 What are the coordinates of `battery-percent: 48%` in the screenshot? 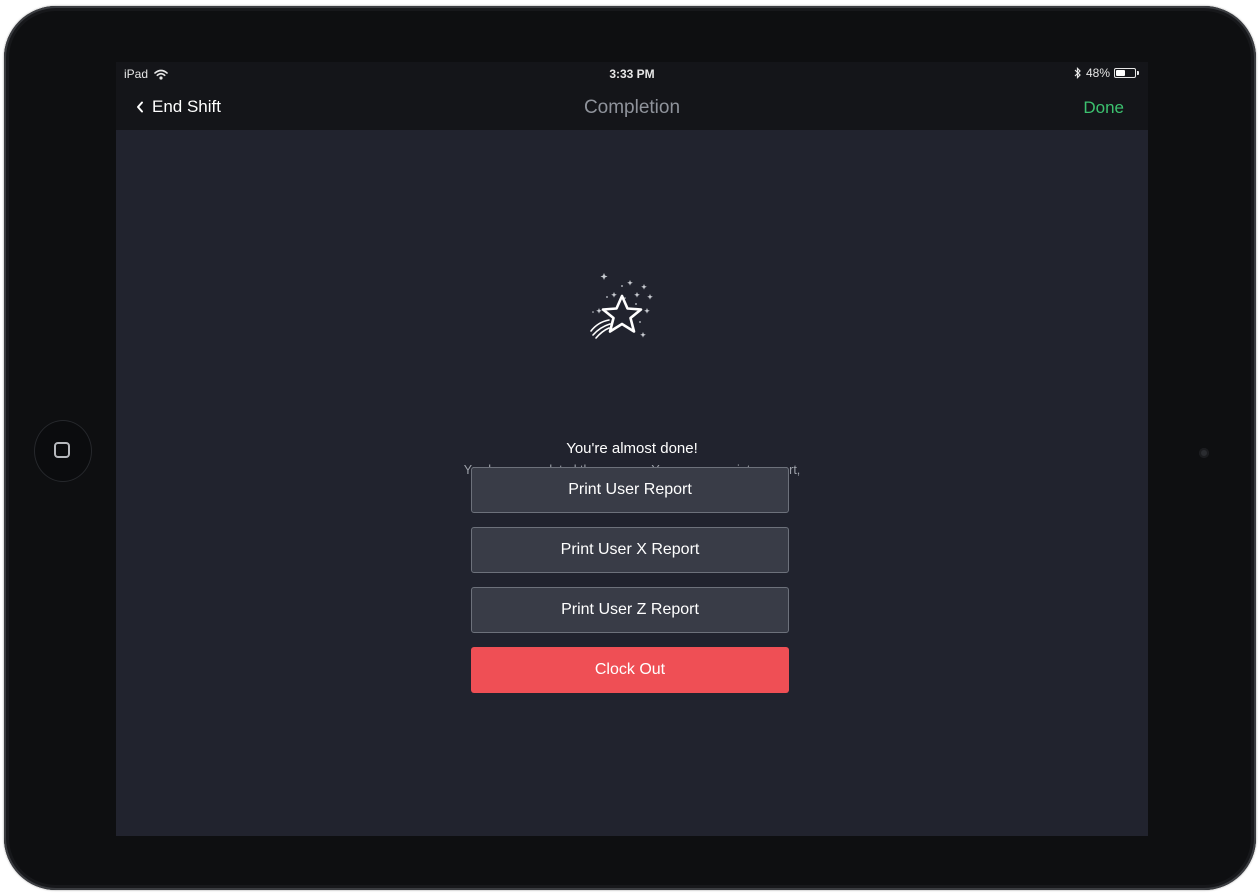 It's located at (1097, 73).